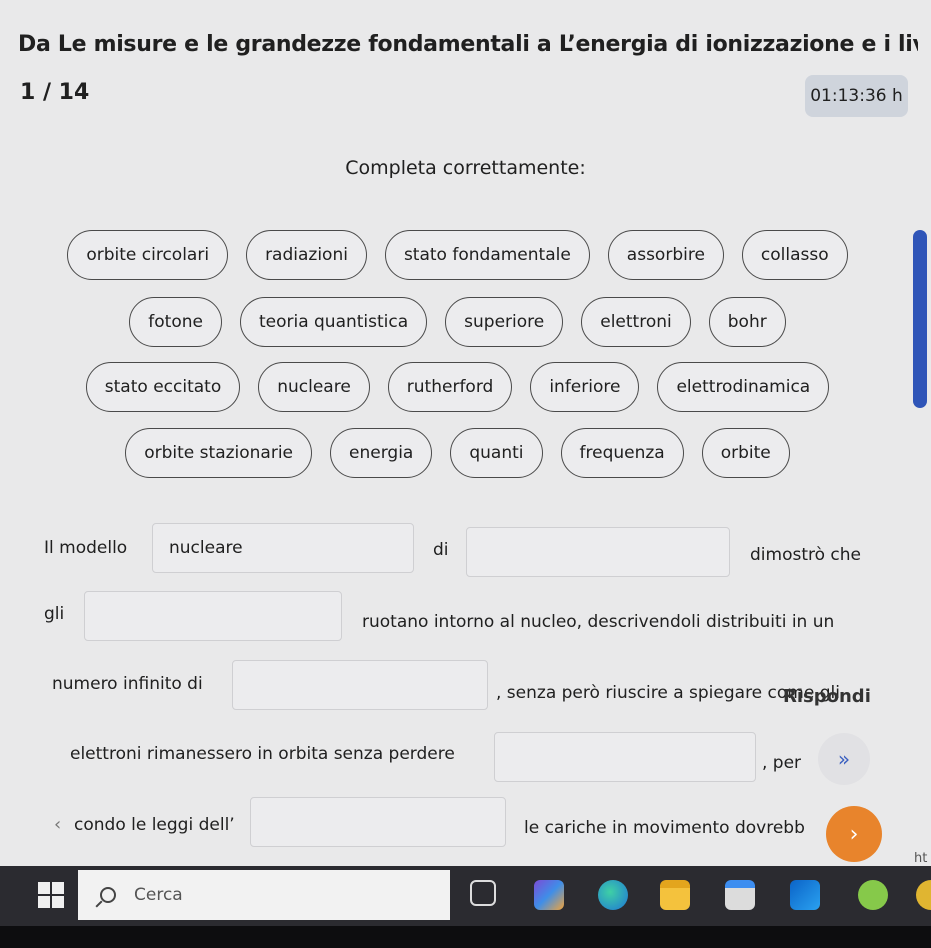  What do you see at coordinates (745, 453) in the screenshot?
I see `word-chip: orbite` at bounding box center [745, 453].